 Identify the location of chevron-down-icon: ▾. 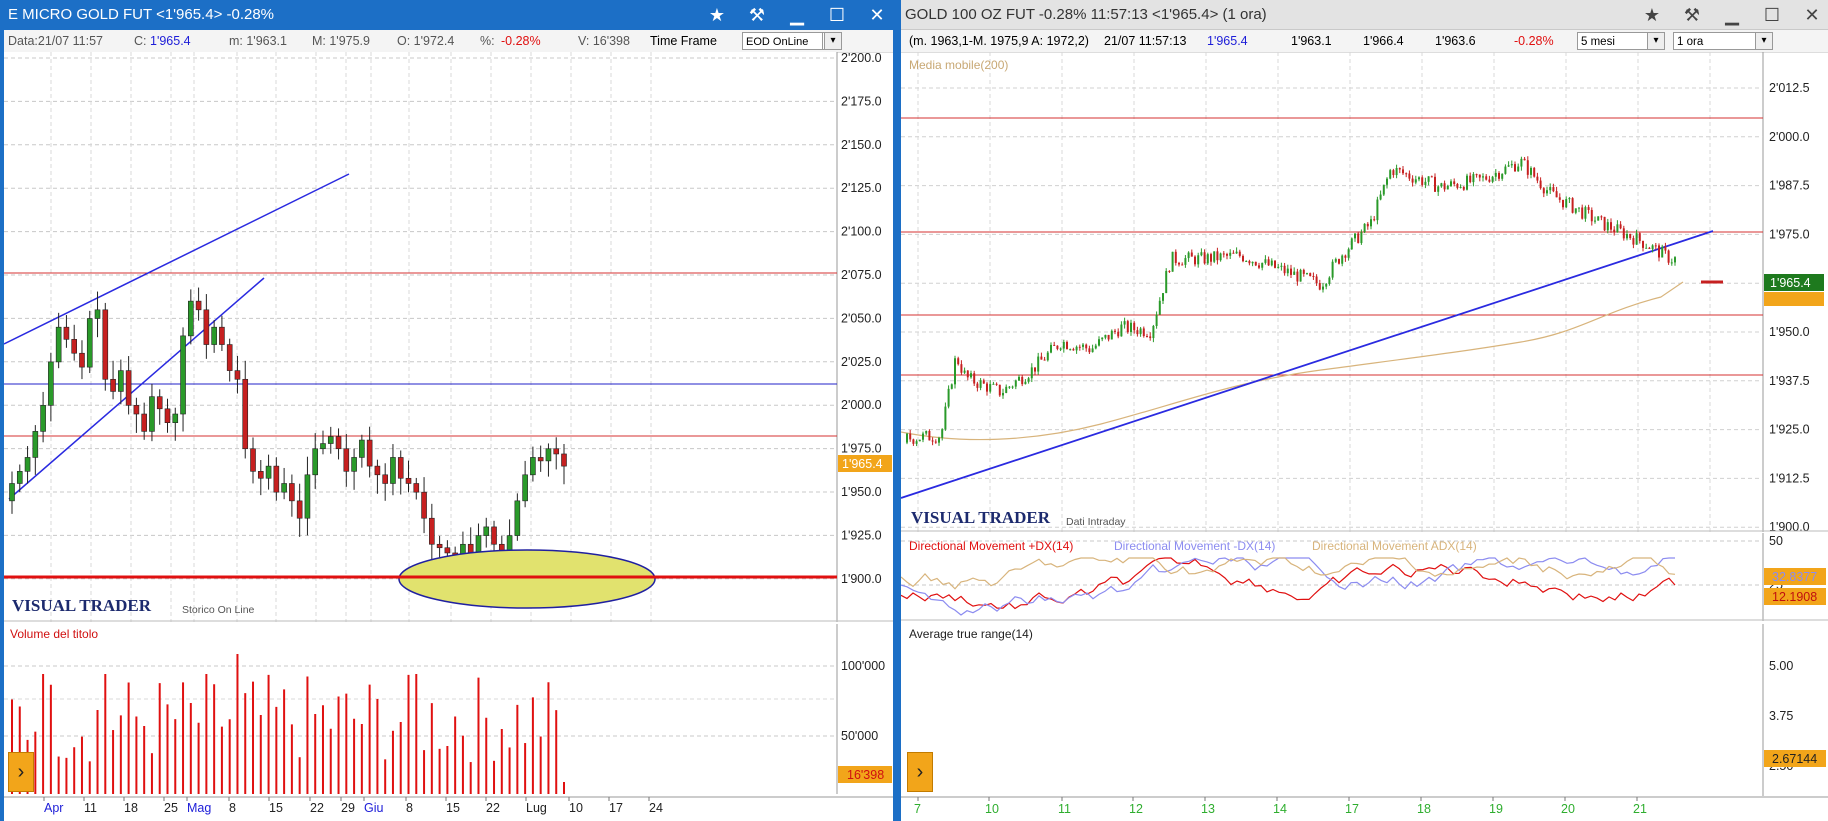
(1763, 41).